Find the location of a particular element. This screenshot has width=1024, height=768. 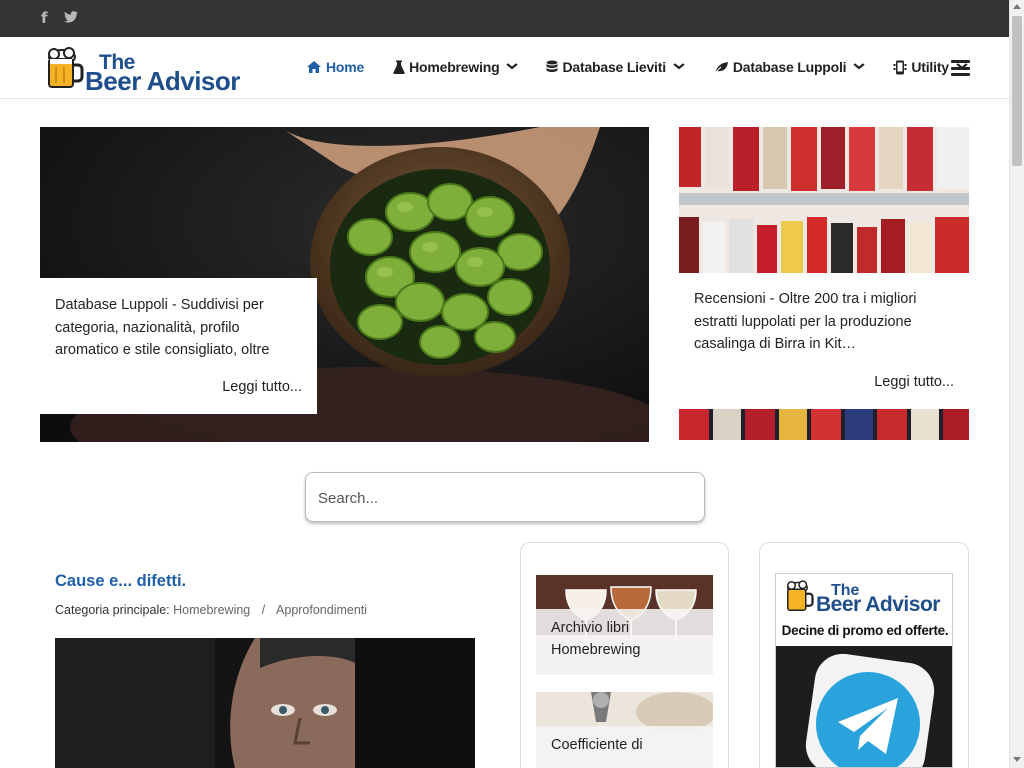

promo-logo-name: Beer Advisor is located at coordinates (878, 604).